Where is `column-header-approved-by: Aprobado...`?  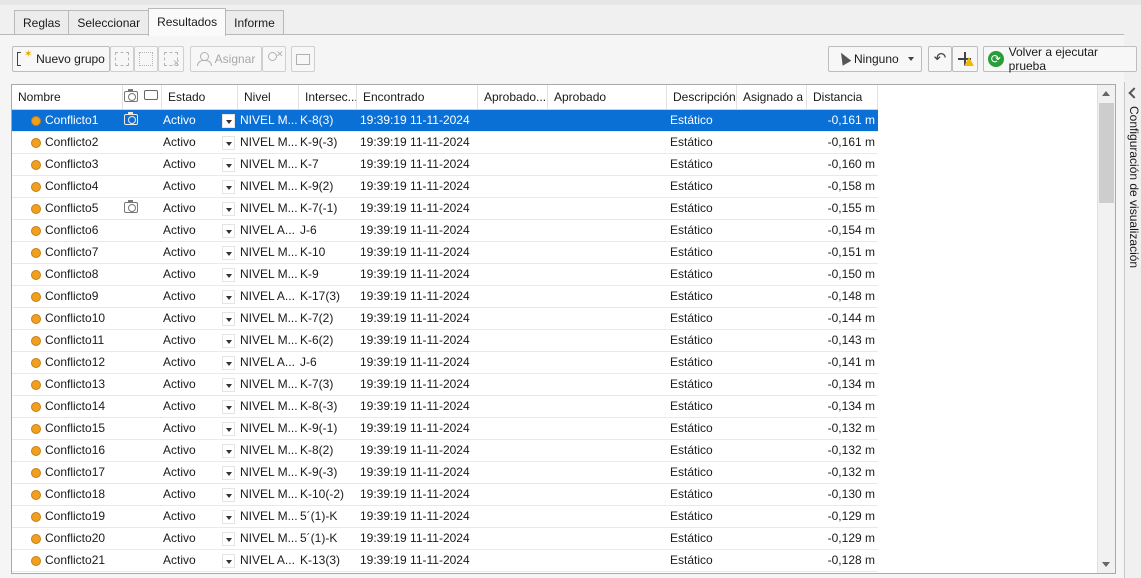 column-header-approved-by: Aprobado... is located at coordinates (513, 97).